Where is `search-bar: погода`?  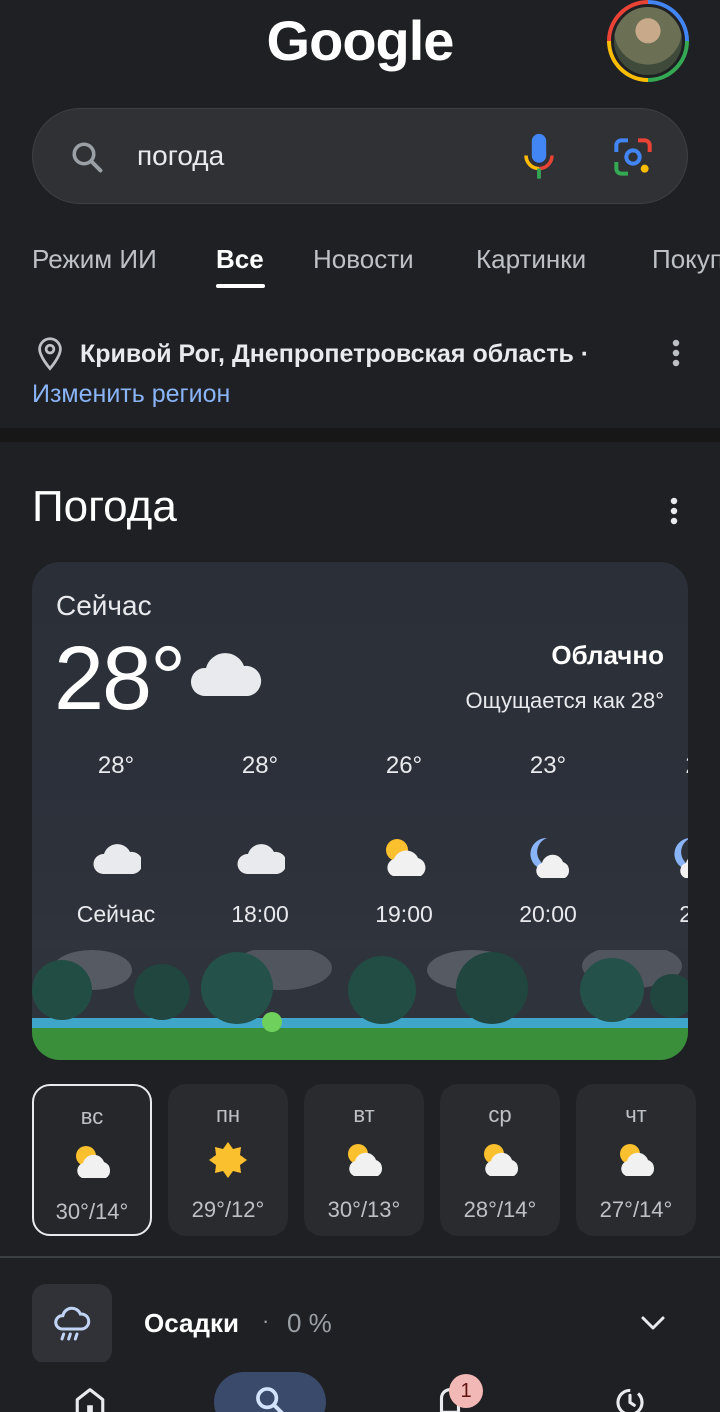
search-bar: погода is located at coordinates (360, 156).